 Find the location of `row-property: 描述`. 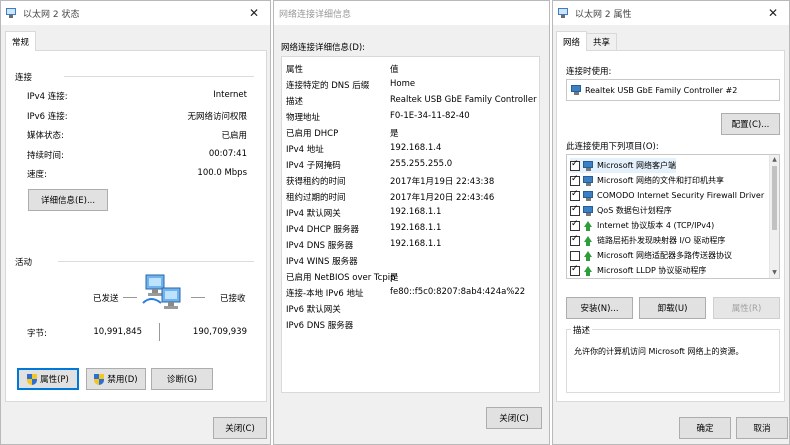

row-property: 描述 is located at coordinates (295, 102).